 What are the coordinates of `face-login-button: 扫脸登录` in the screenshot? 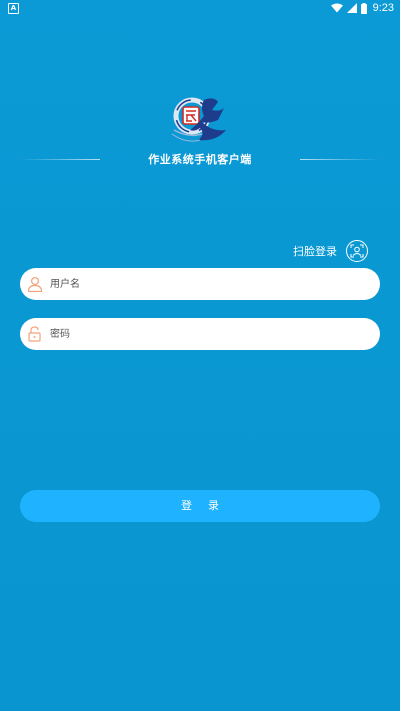 It's located at (330, 251).